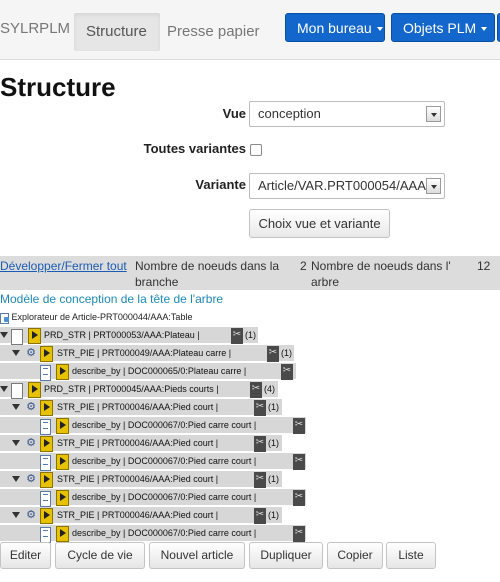  Describe the element at coordinates (256, 150) in the screenshot. I see `toutes-variantes-checkbox` at that location.